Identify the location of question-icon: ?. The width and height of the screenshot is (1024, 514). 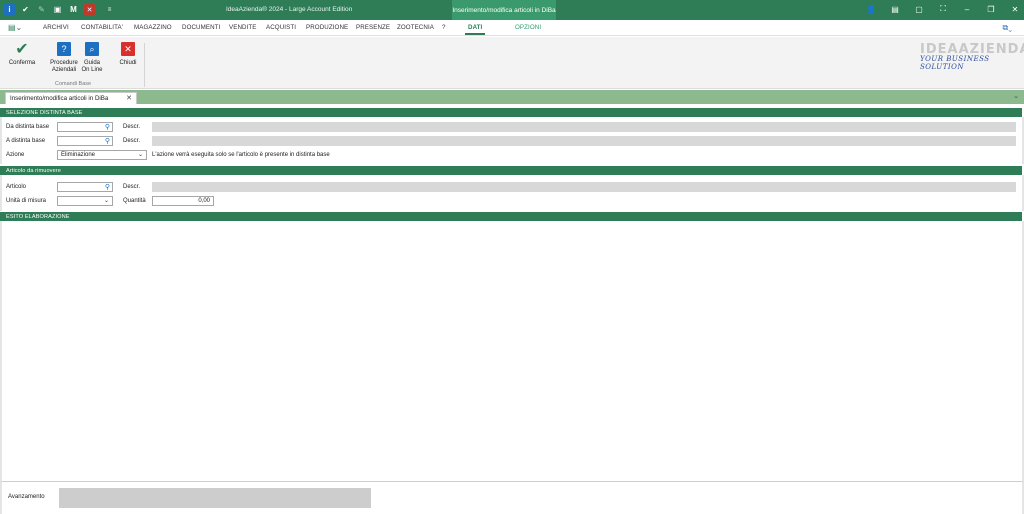
(64, 49).